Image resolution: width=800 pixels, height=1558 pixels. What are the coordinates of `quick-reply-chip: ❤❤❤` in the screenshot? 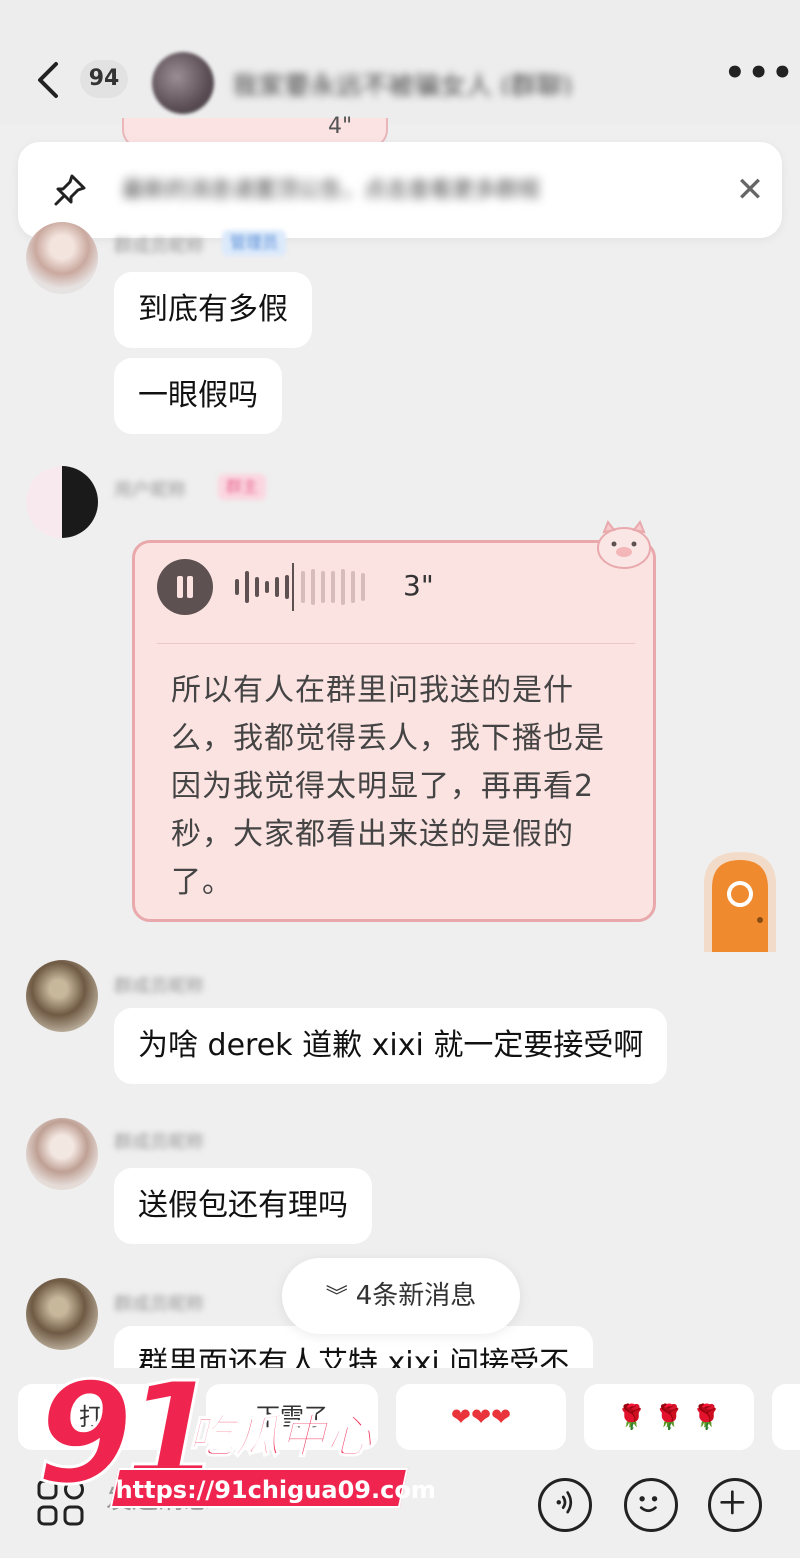 It's located at (481, 1417).